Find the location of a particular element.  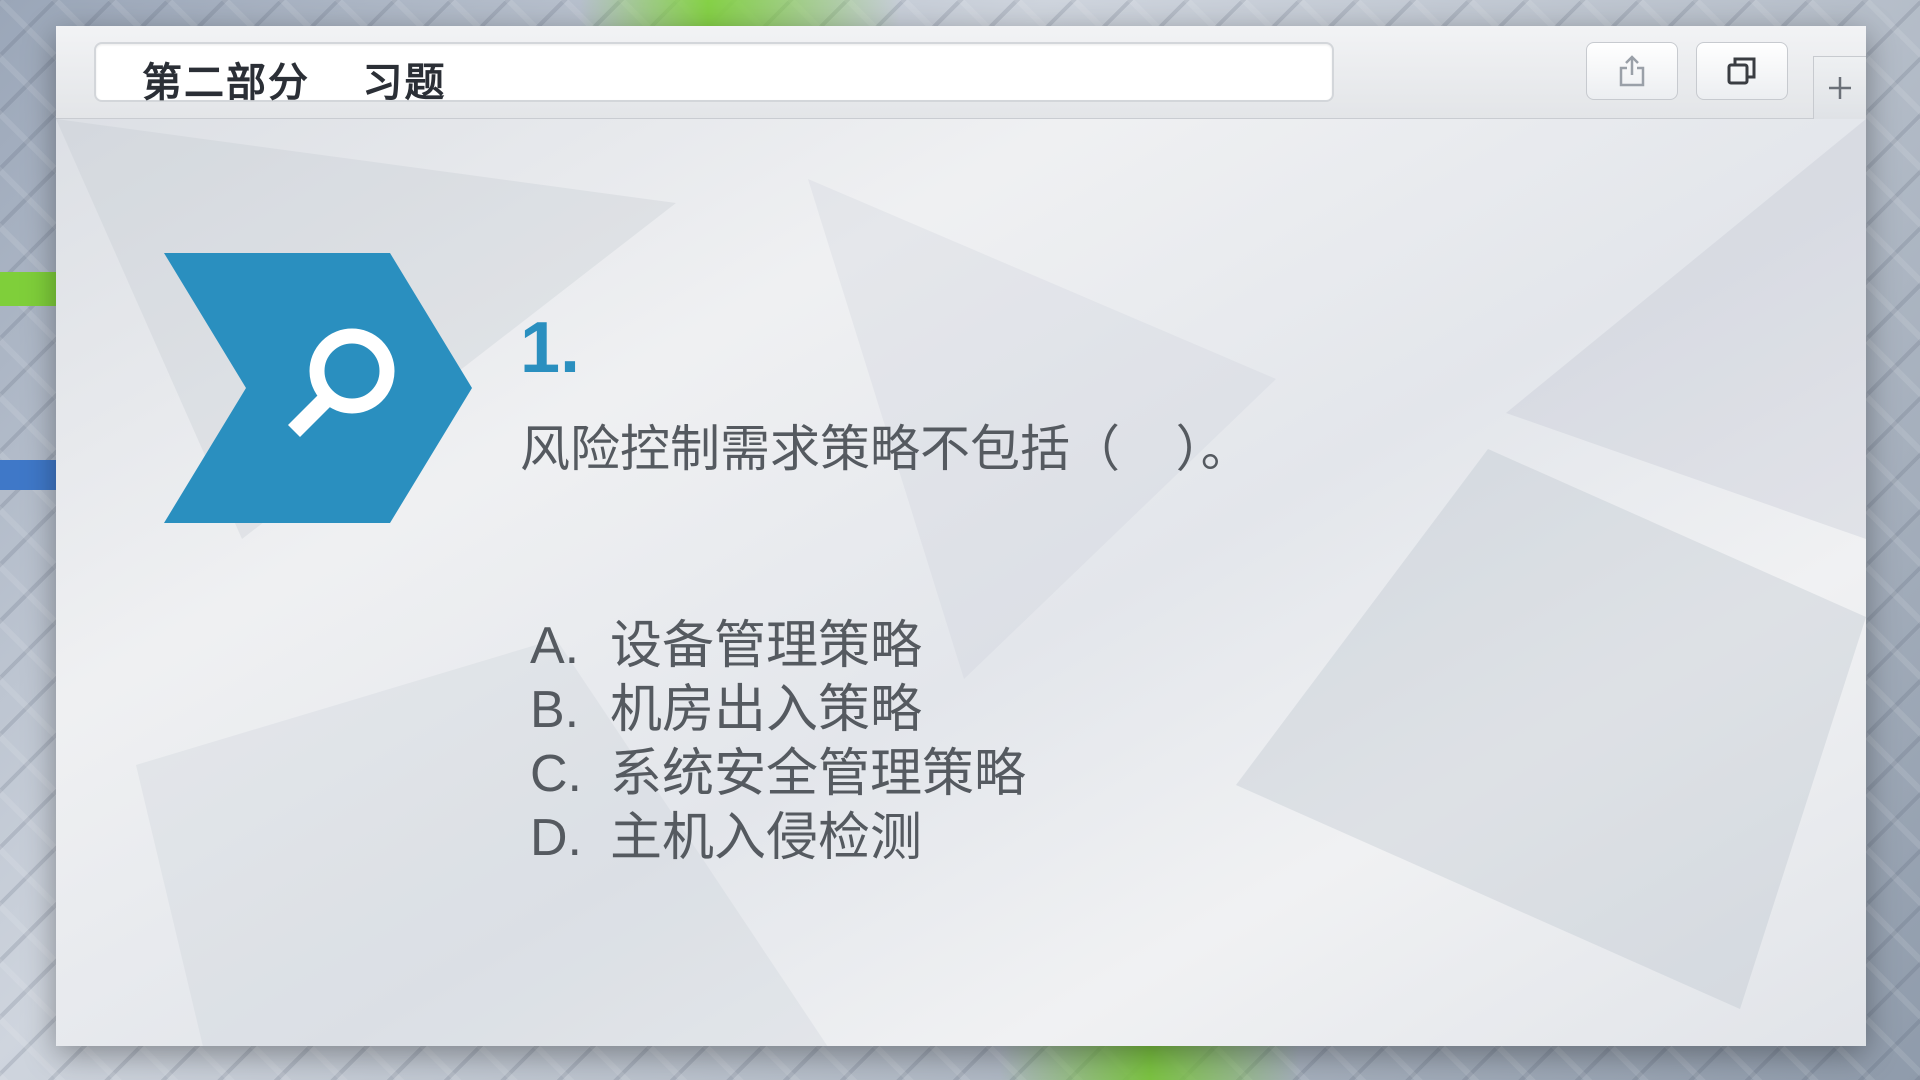

question-text: 风险控制需求策略不包括（ ）。 is located at coordinates (885, 449).